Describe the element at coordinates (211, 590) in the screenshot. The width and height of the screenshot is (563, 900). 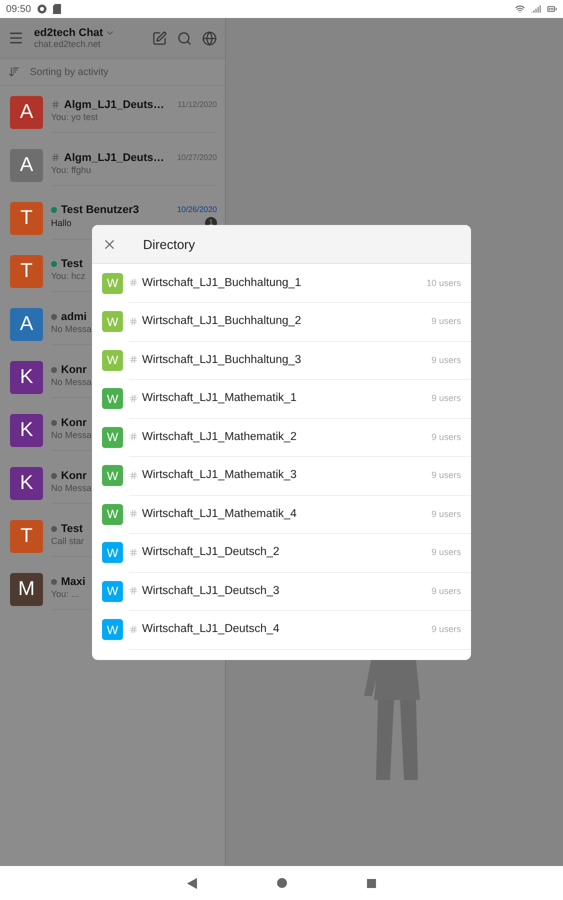
I see `channel-name: Wirtschaft_LJ1_Deutsch_3` at that location.